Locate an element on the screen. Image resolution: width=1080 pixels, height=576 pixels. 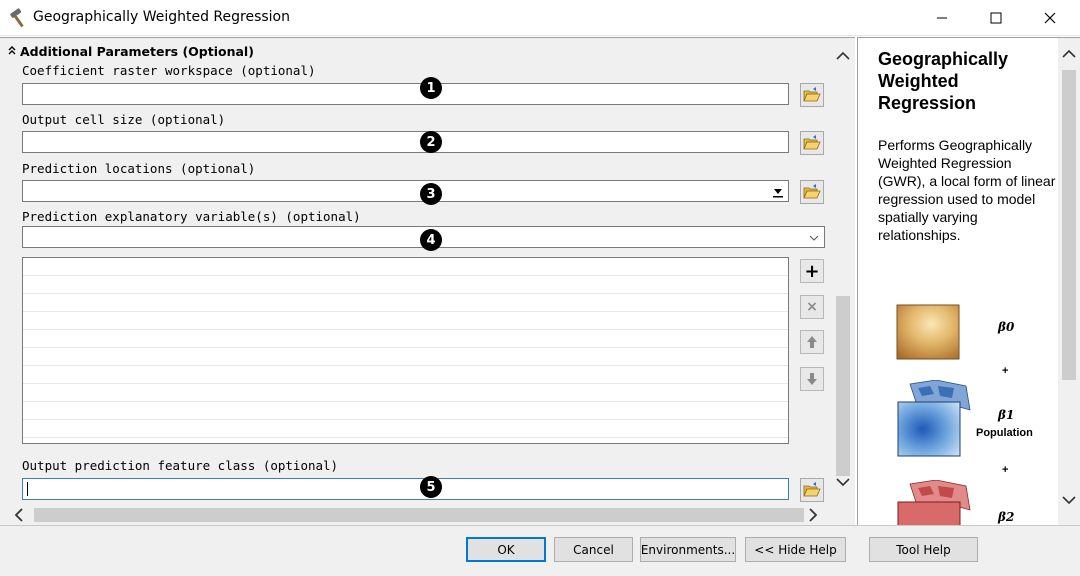
section-title: Additional Parameters (Optional) is located at coordinates (137, 51).